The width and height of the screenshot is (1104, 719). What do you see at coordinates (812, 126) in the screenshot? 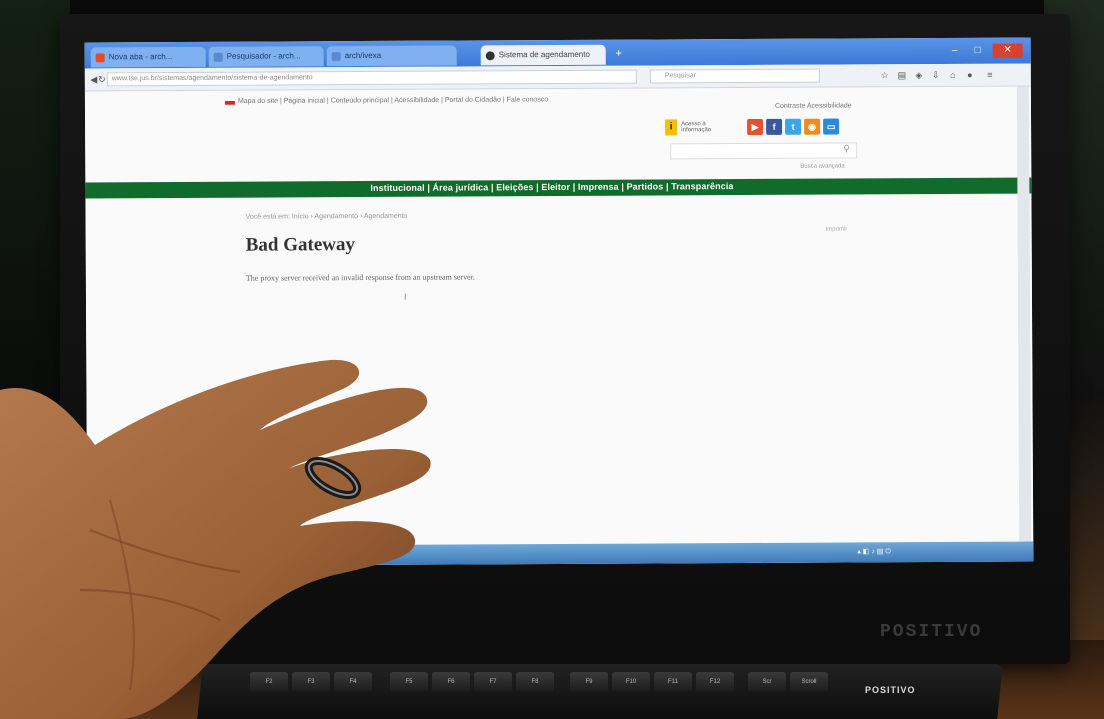
I see `rss-icon: ◉` at bounding box center [812, 126].